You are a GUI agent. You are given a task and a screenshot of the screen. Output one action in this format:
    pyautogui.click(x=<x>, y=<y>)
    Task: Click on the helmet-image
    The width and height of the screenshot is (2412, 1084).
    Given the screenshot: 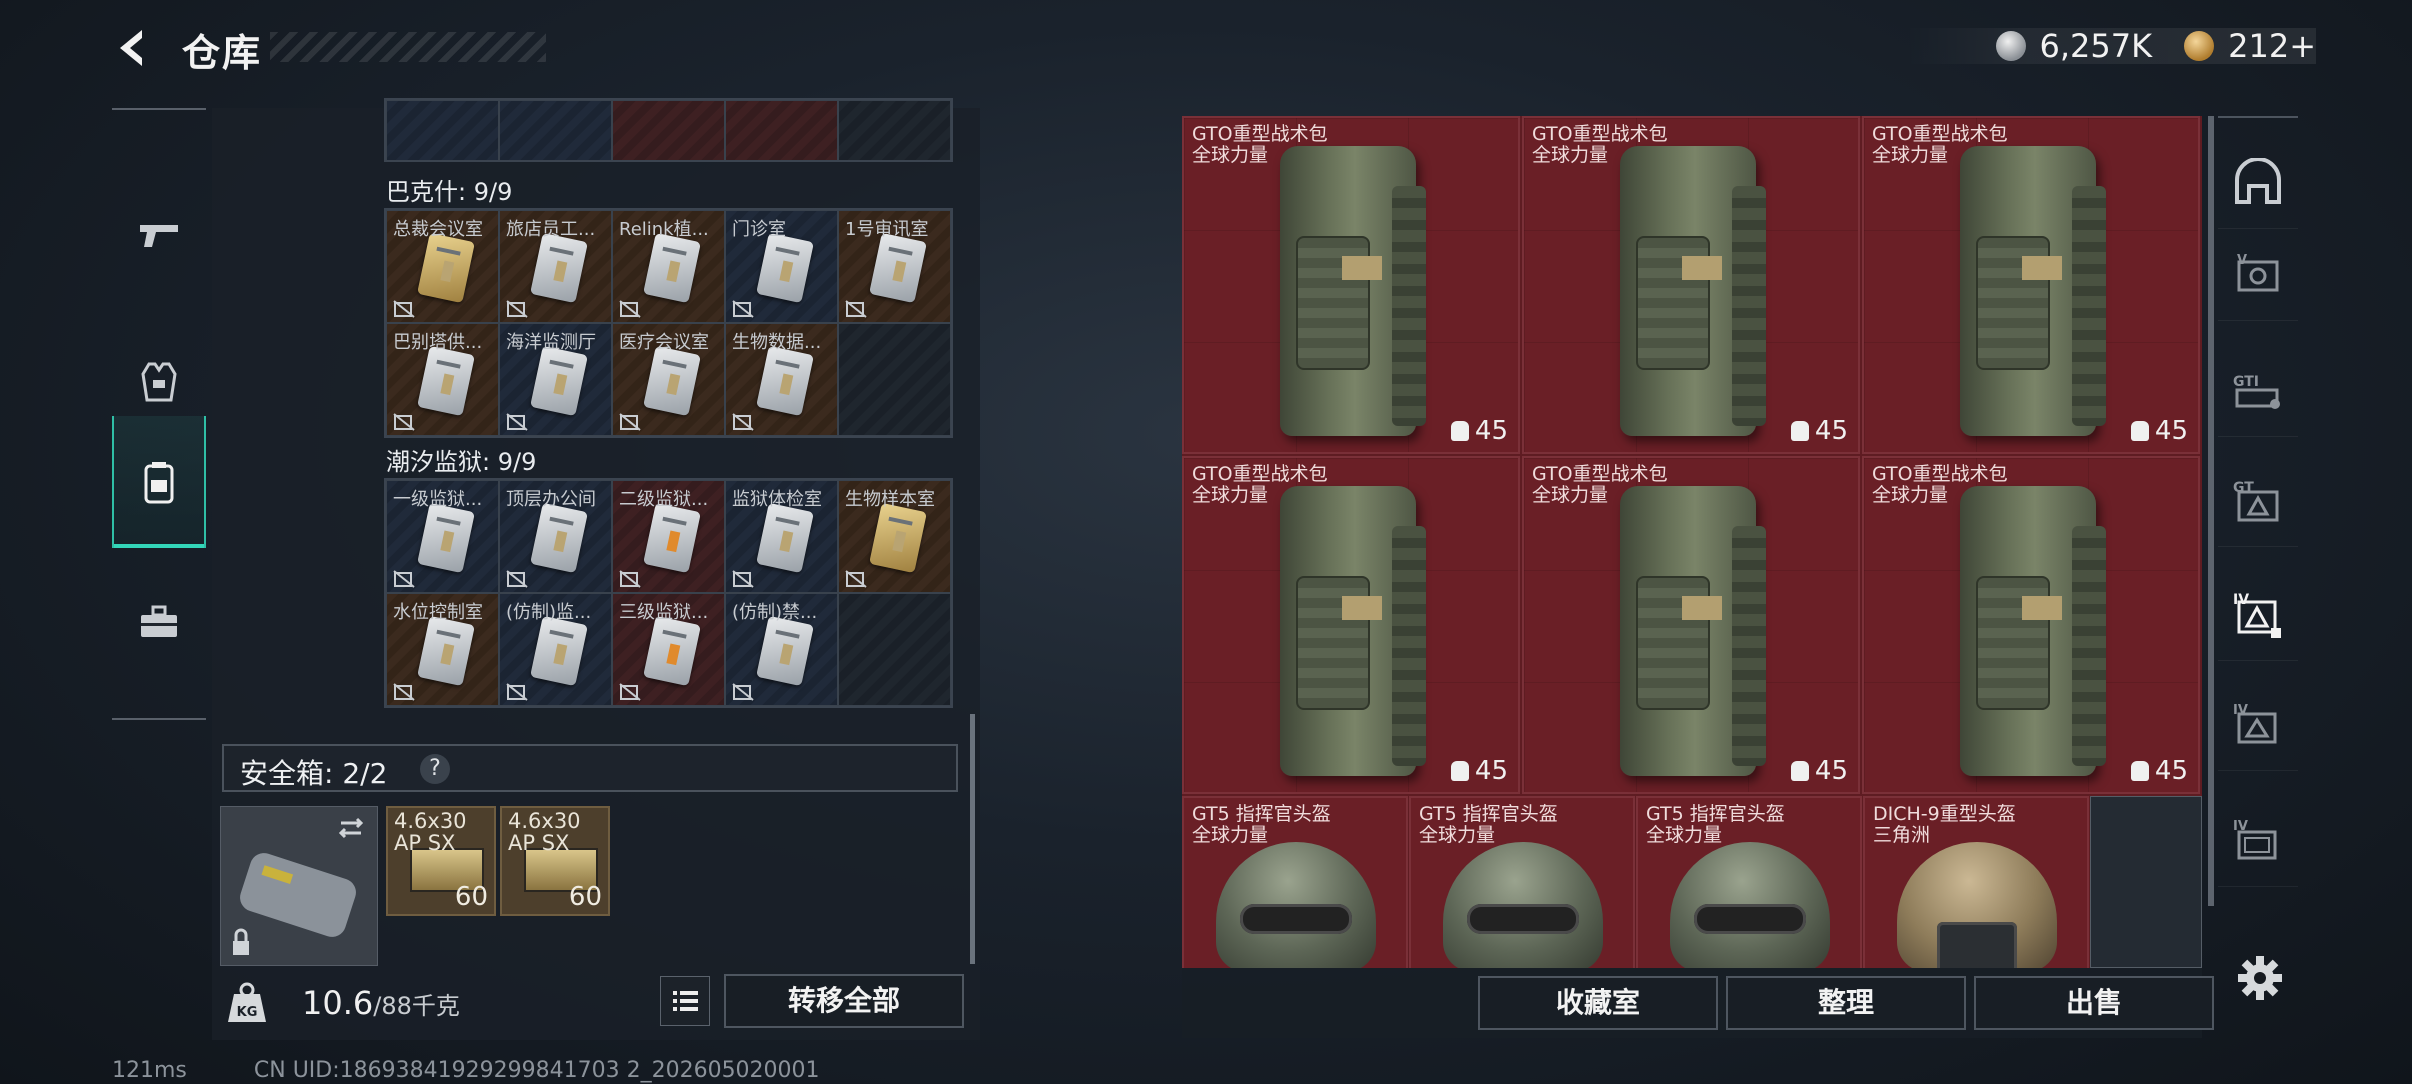 What is the action you would take?
    pyautogui.click(x=1977, y=905)
    